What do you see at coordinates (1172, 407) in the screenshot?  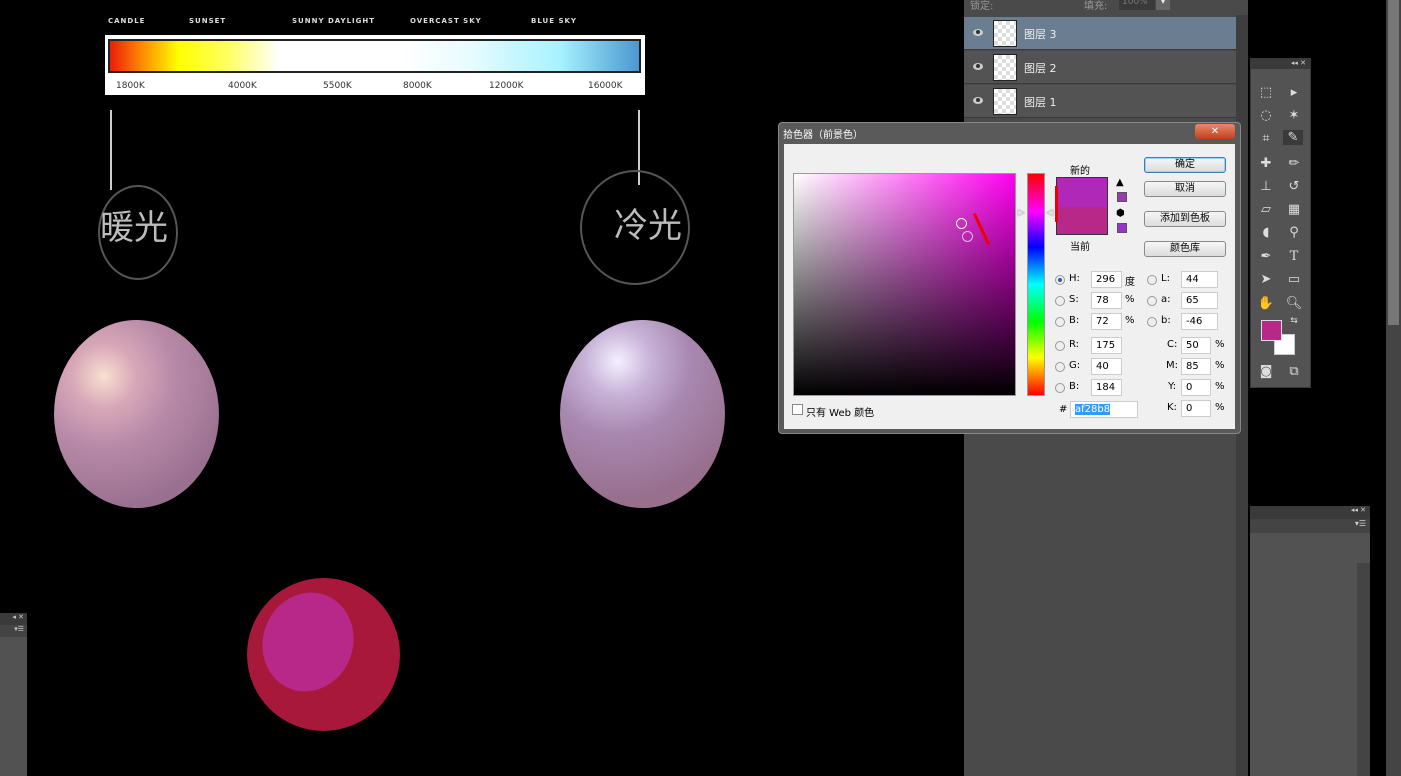 I see `k-label: K:` at bounding box center [1172, 407].